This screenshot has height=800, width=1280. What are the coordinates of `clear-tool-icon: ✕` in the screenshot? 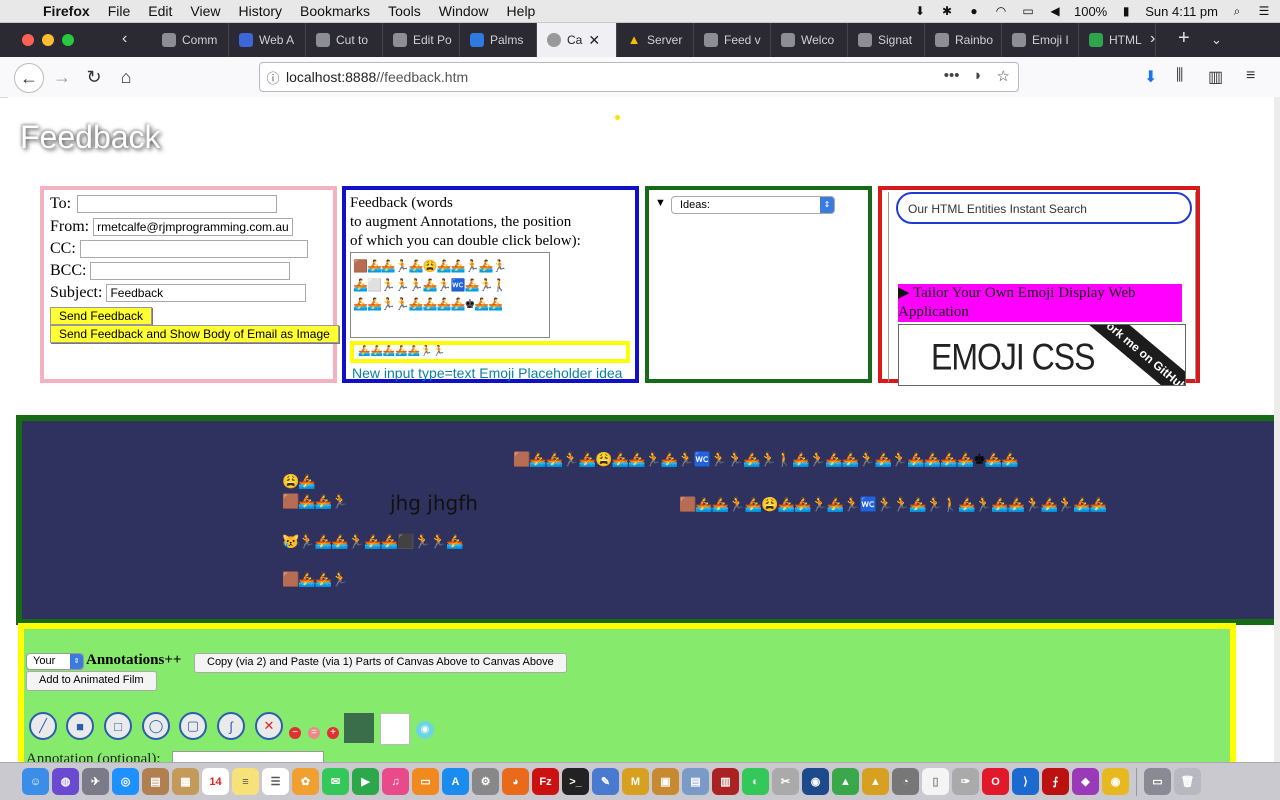 It's located at (269, 726).